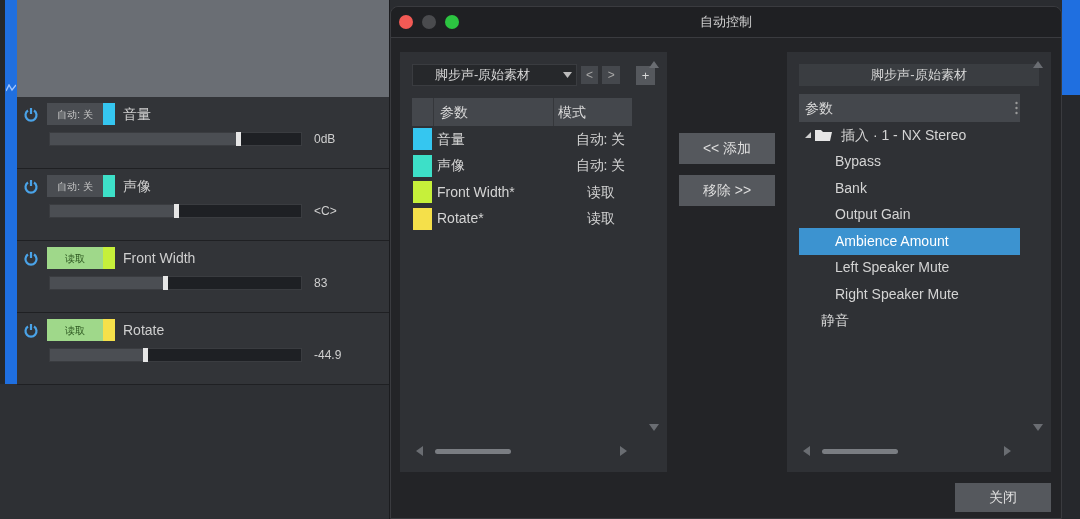  What do you see at coordinates (11, 88) in the screenshot?
I see `automation-icon` at bounding box center [11, 88].